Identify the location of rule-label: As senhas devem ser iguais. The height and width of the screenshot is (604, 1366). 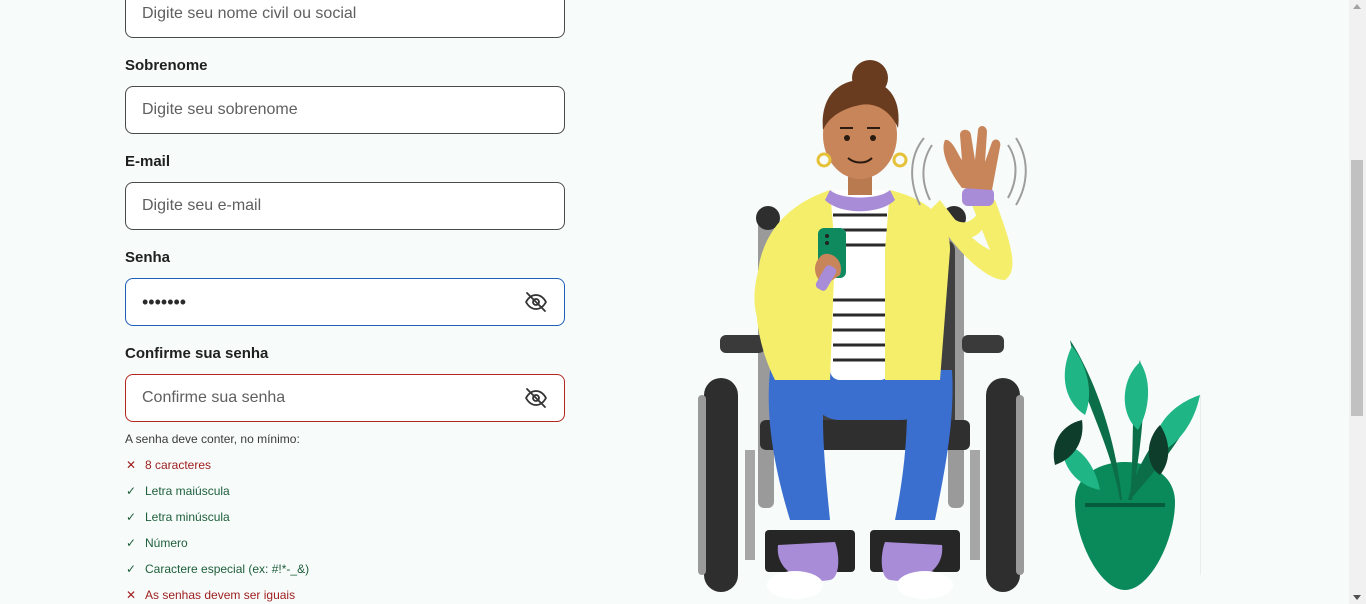
(220, 595).